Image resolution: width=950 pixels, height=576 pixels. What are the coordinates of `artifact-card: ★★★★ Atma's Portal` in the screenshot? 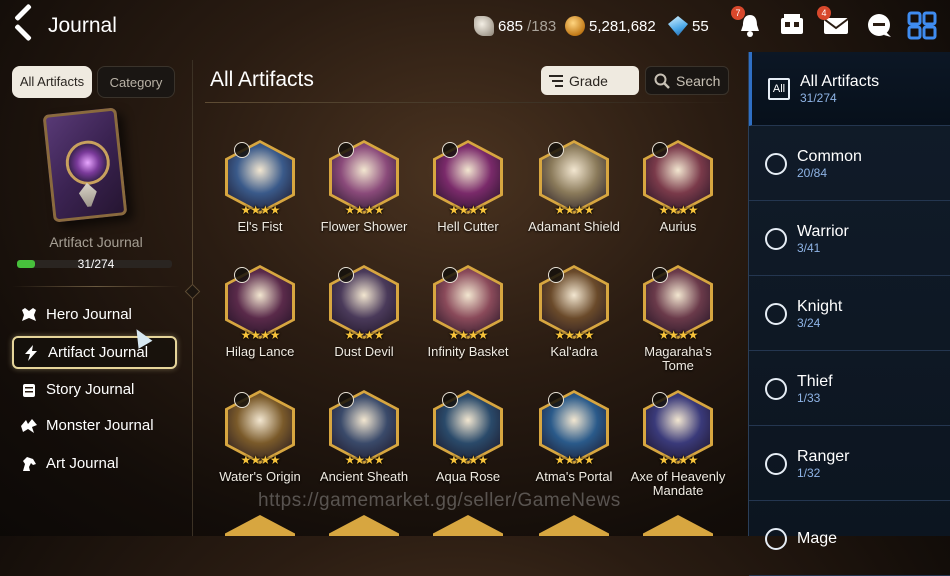 It's located at (574, 437).